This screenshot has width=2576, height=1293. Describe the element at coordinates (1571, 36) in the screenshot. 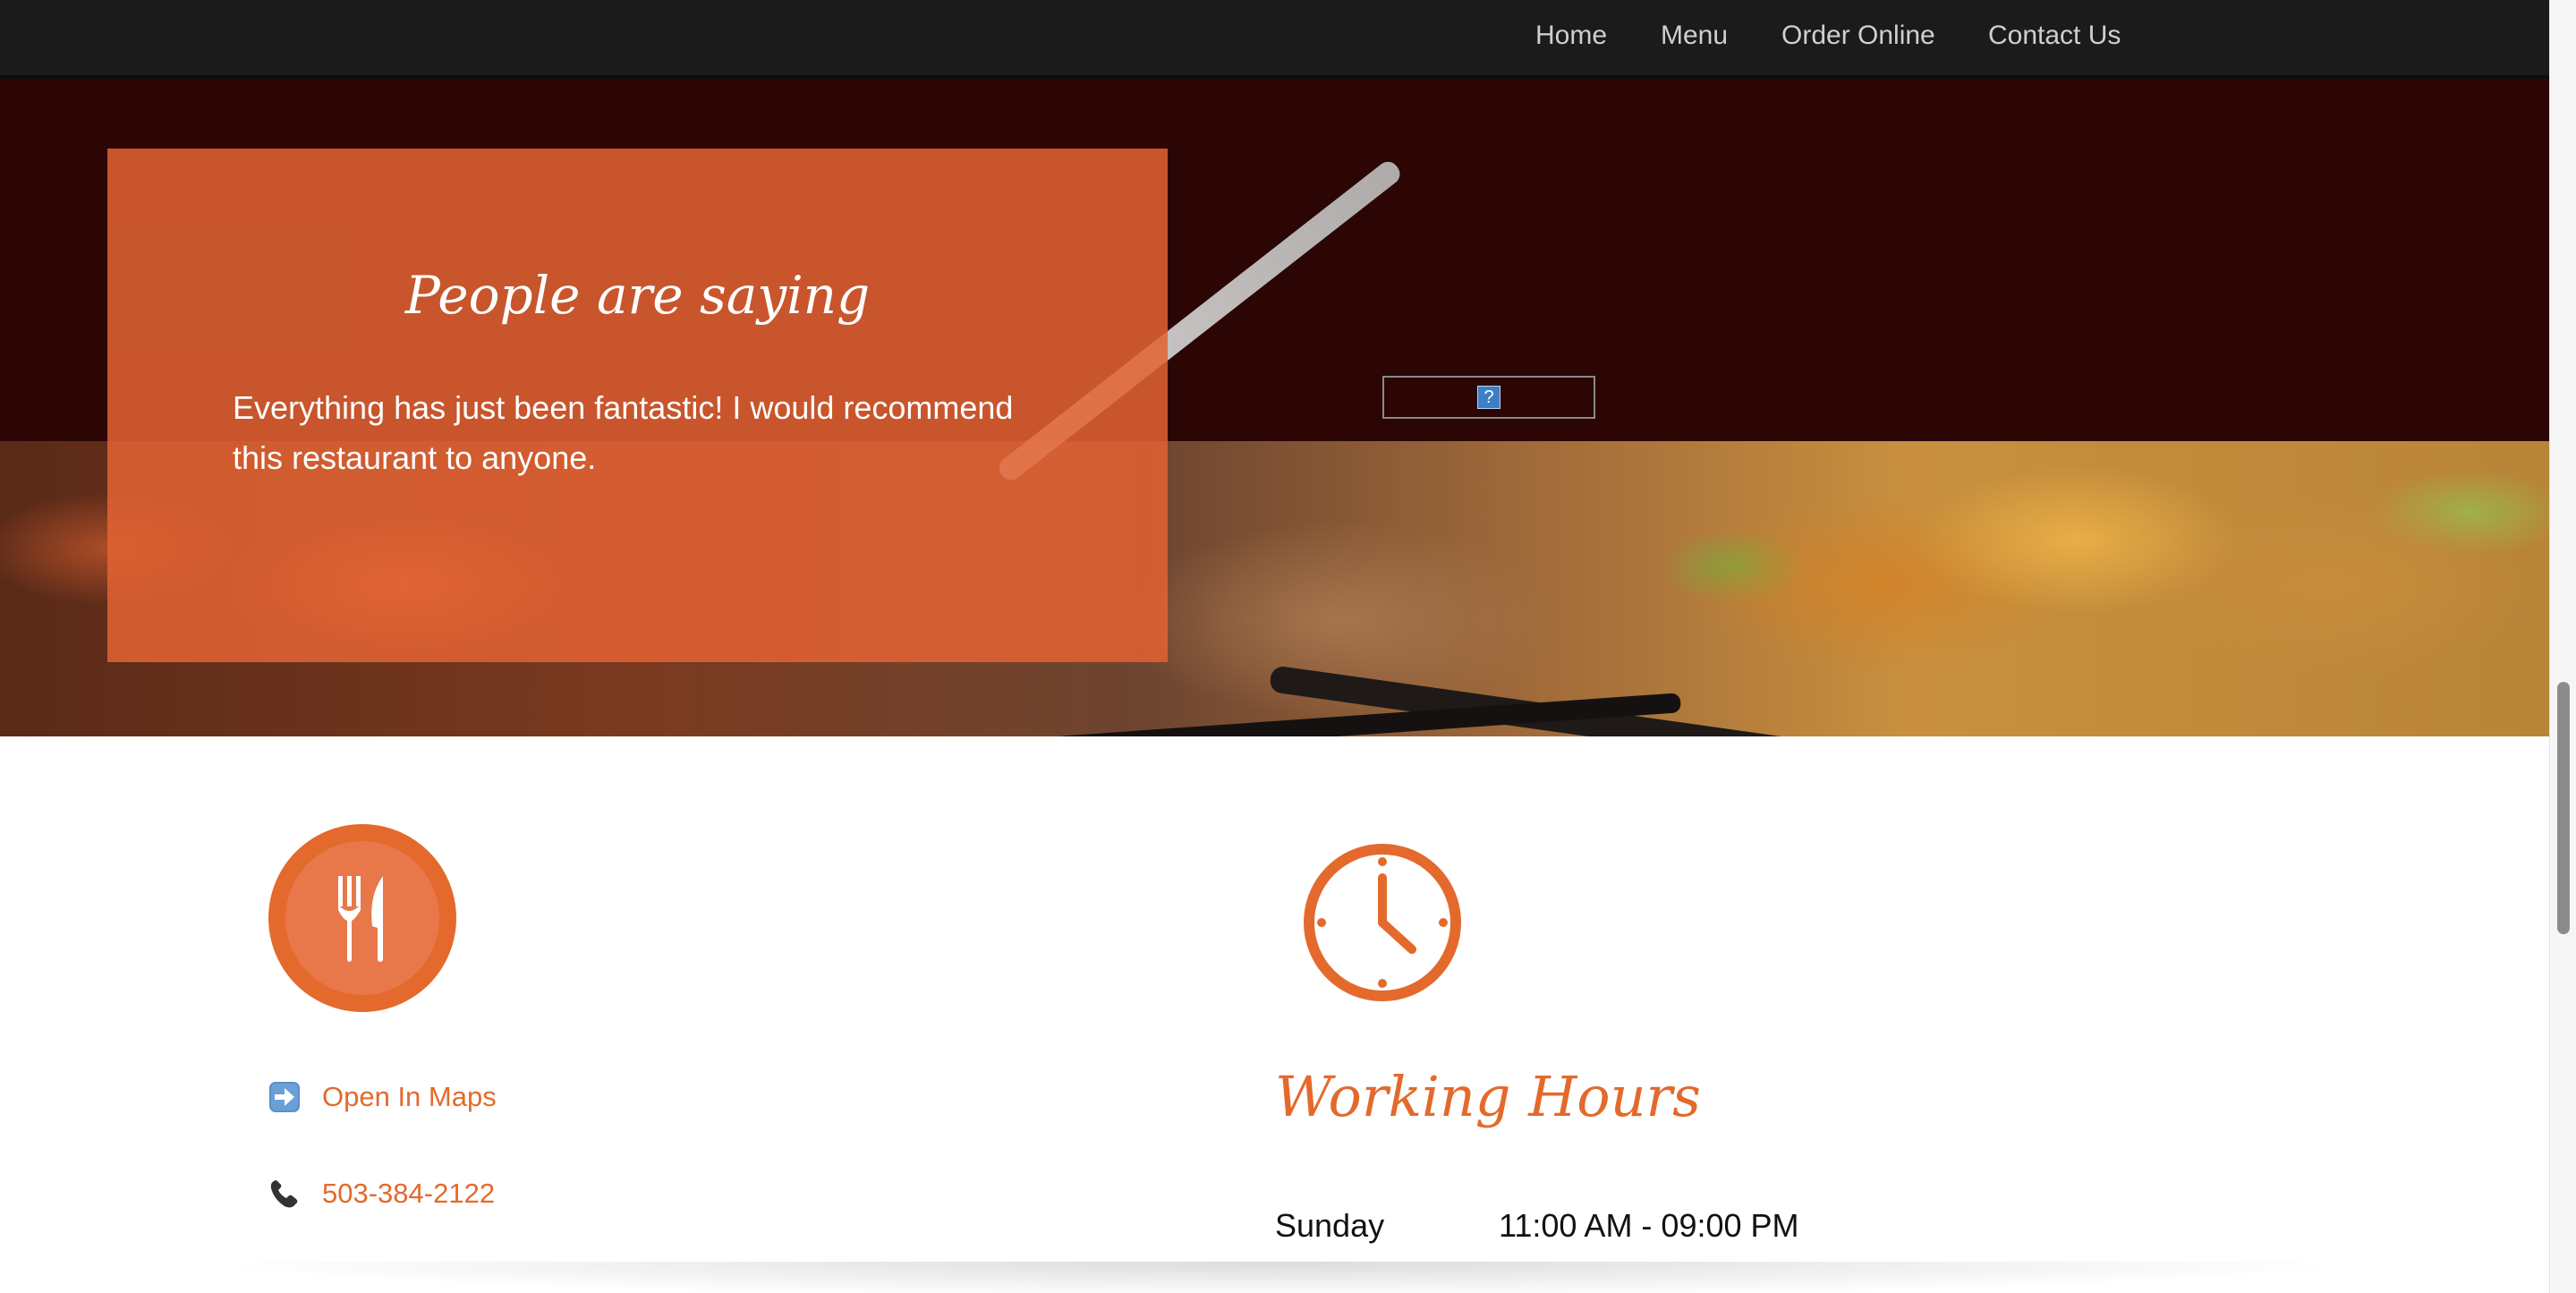

I see `nav-home-link: Home` at that location.